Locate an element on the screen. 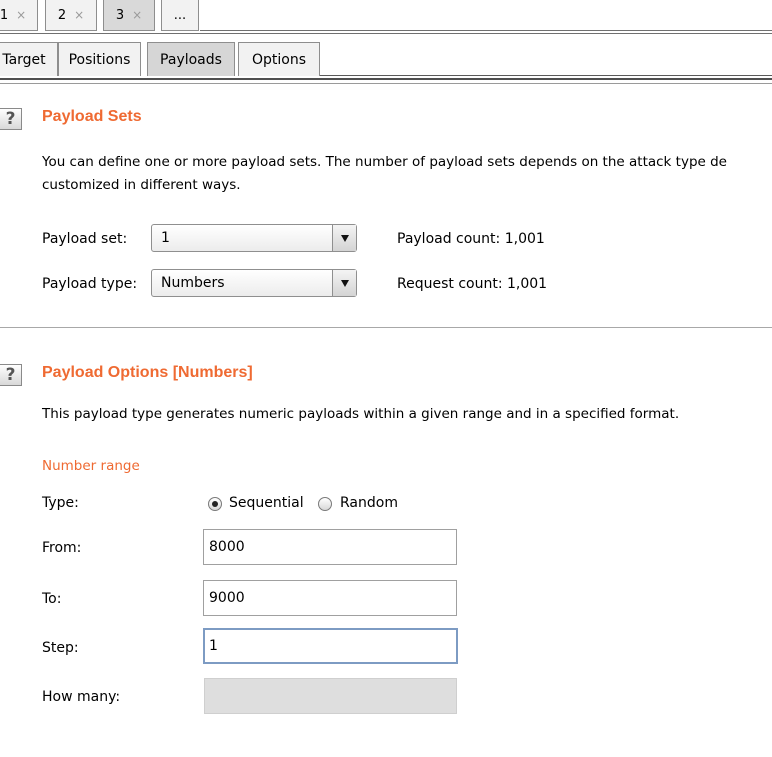 The width and height of the screenshot is (772, 757). to-label: To: is located at coordinates (52, 599).